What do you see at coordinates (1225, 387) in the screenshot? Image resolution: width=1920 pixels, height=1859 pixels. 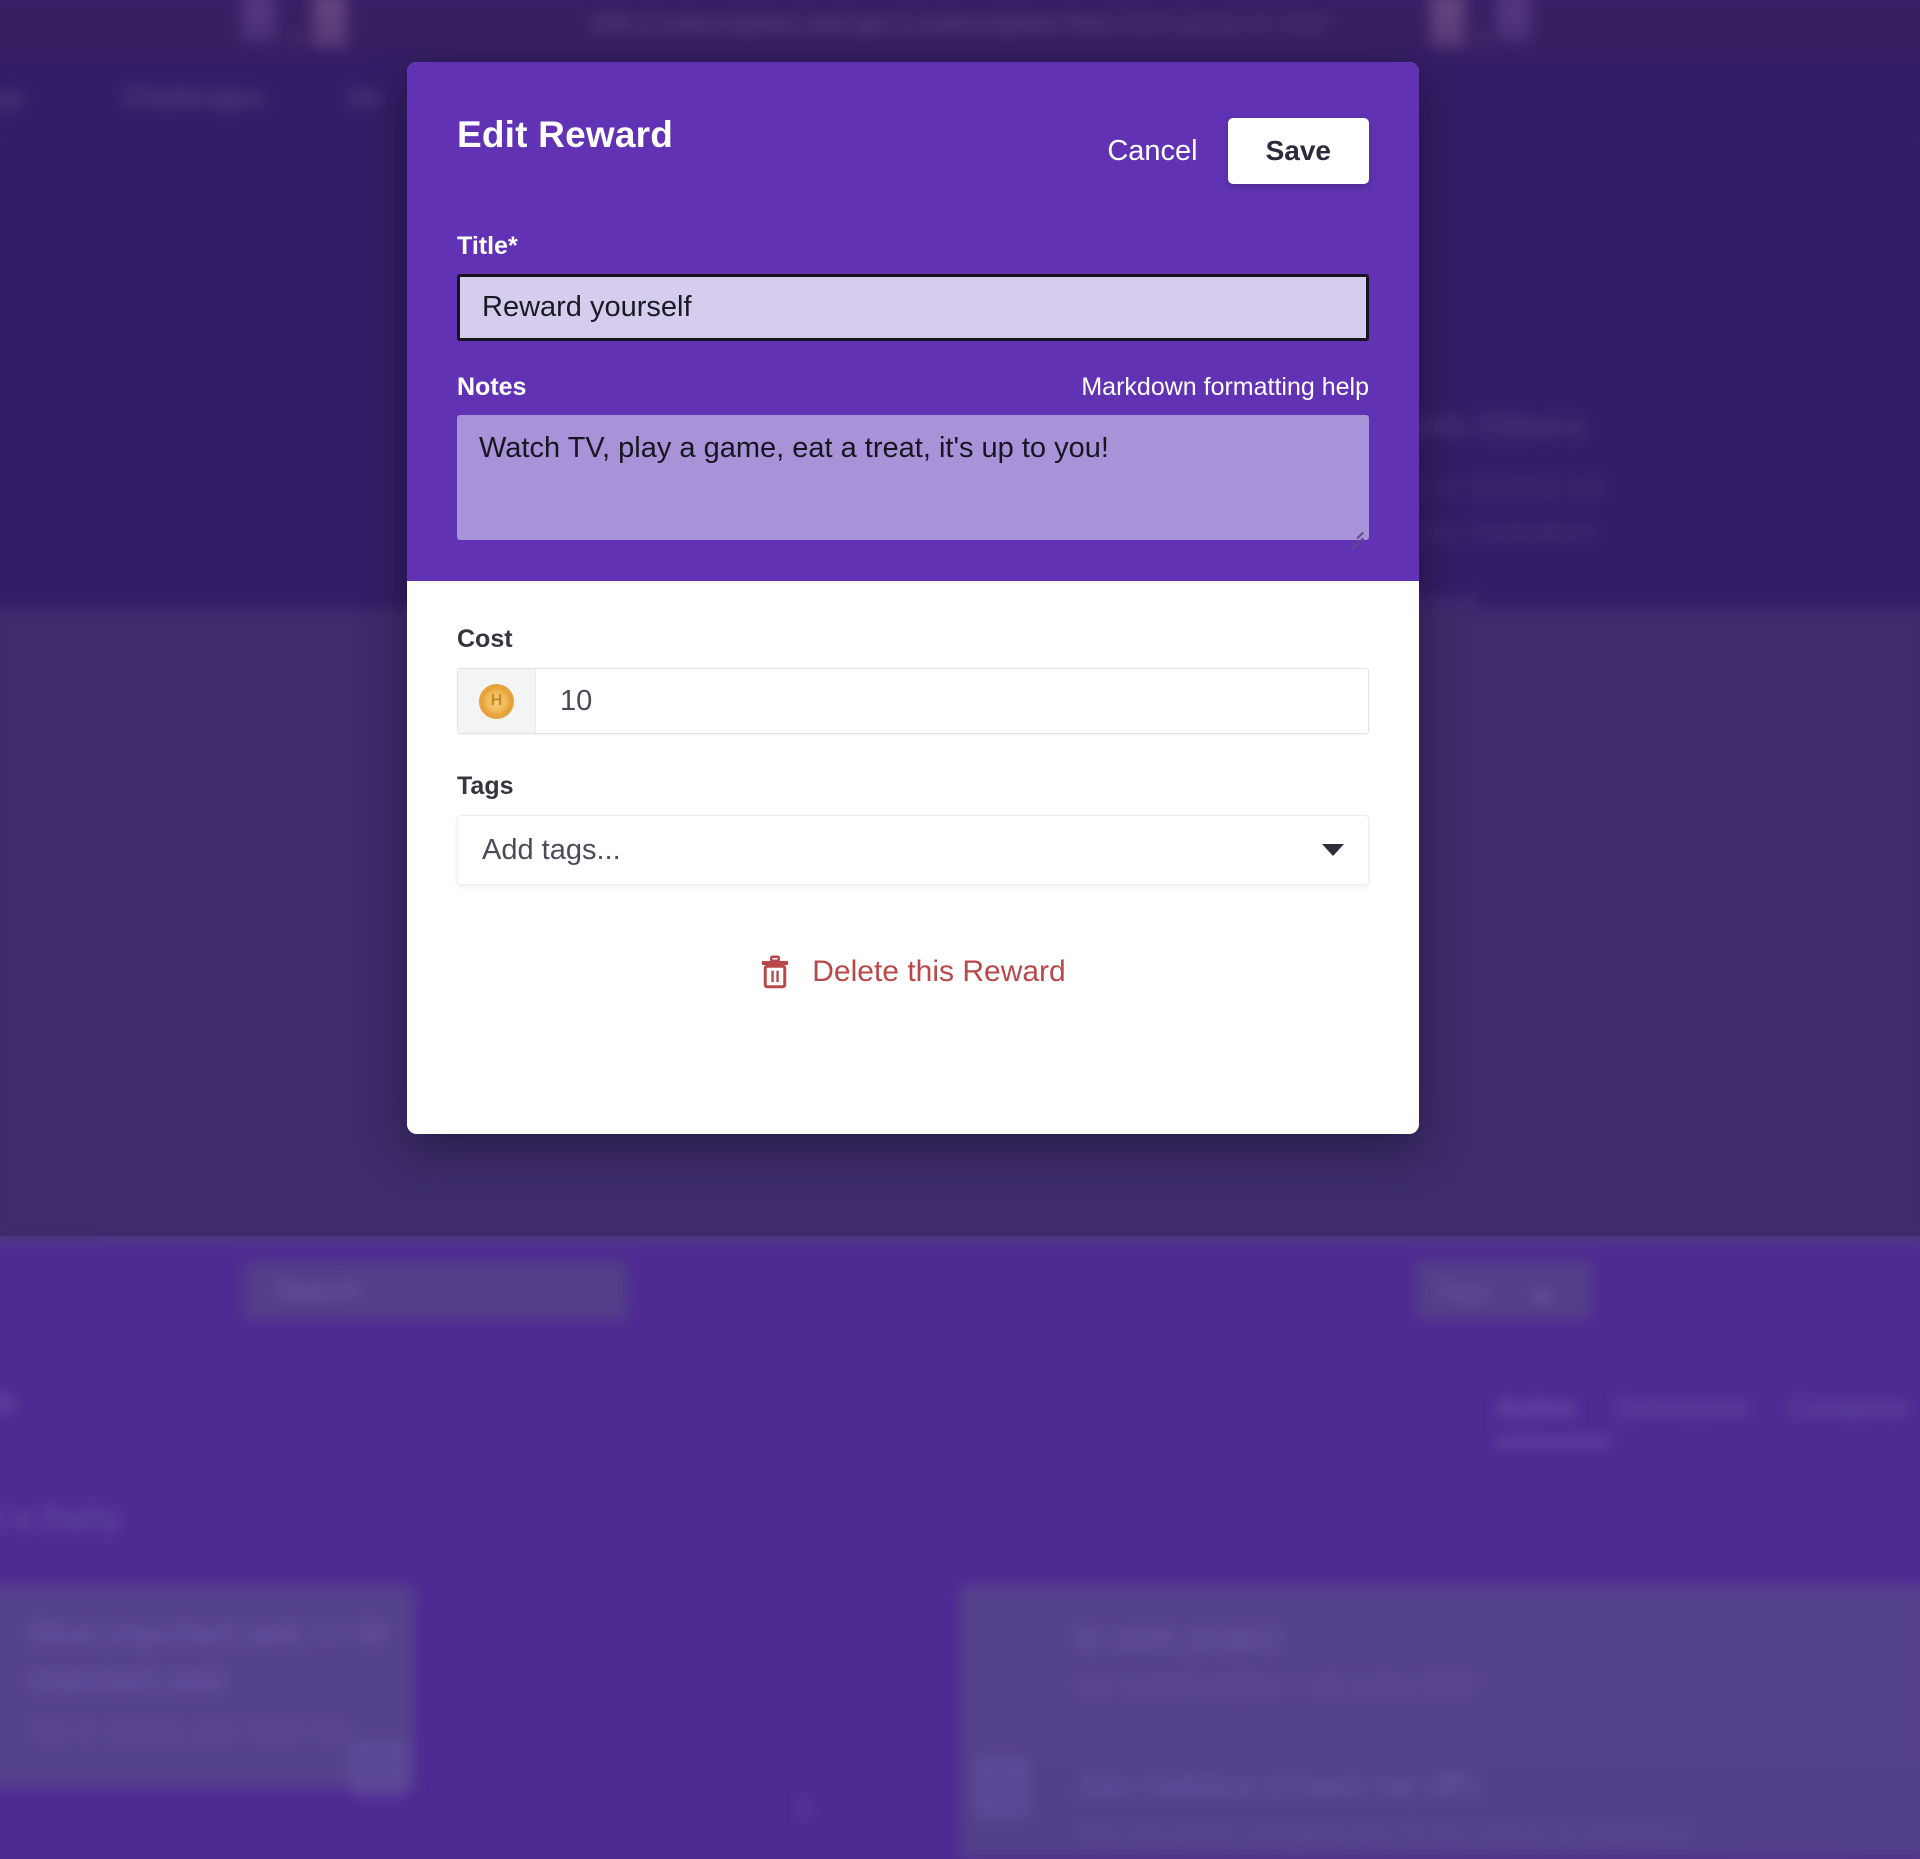 I see `markdown-formatting-help-link: Markdown formatting help` at bounding box center [1225, 387].